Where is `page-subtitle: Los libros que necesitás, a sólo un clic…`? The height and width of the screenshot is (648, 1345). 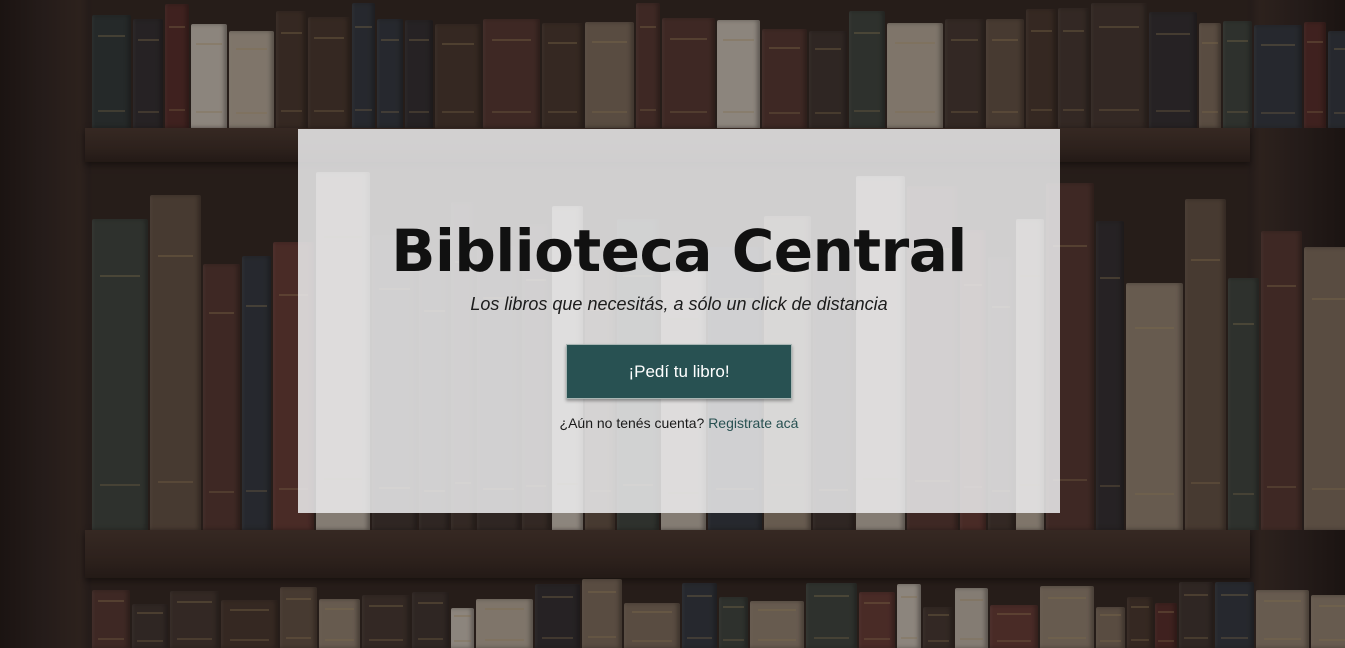
page-subtitle: Los libros que necesitás, a sólo un clic… is located at coordinates (679, 304).